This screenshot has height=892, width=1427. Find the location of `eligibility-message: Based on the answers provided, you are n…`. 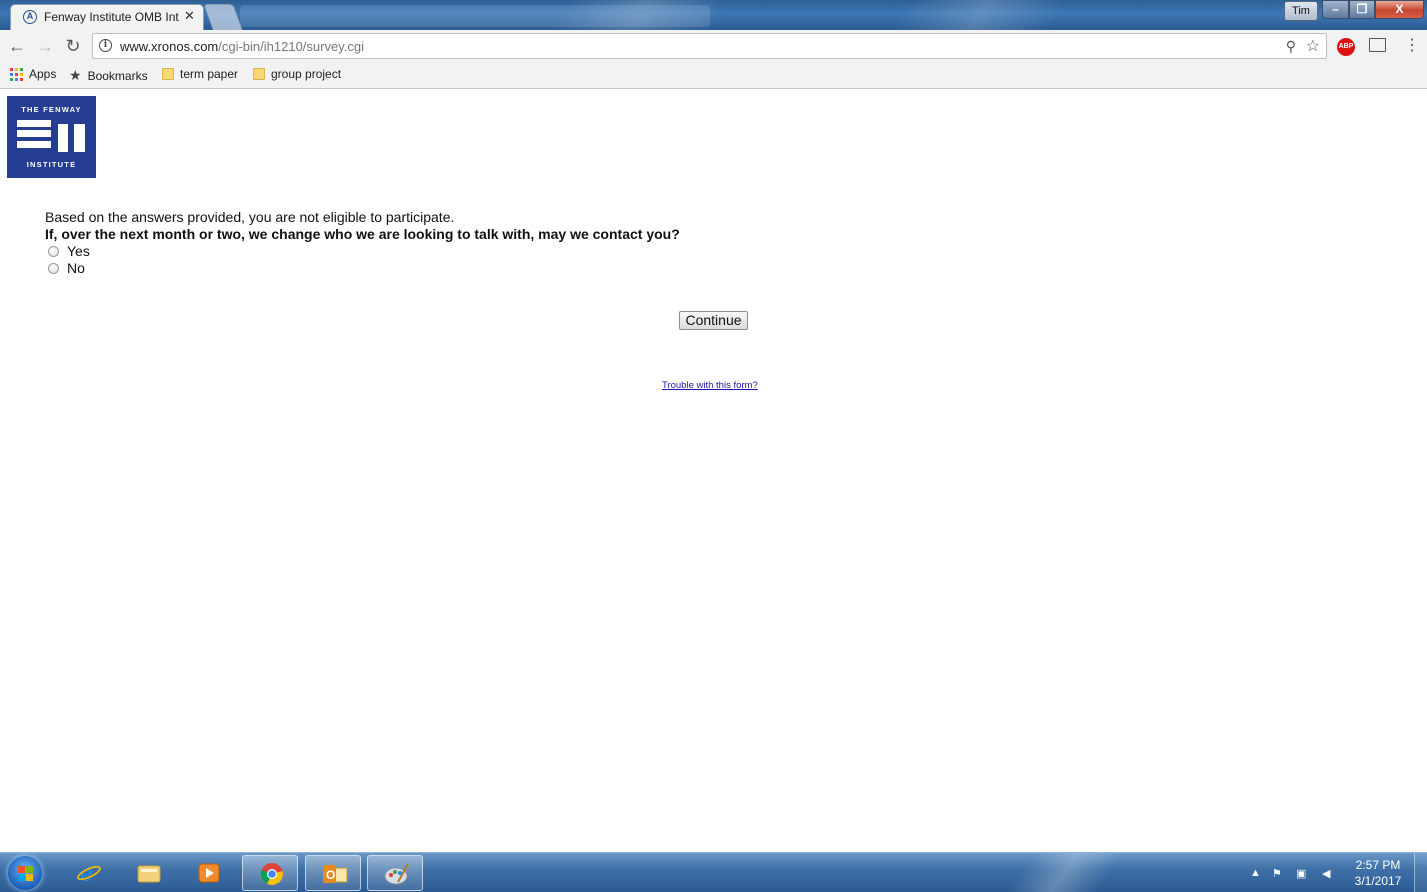

eligibility-message: Based on the answers provided, you are n… is located at coordinates (250, 217).